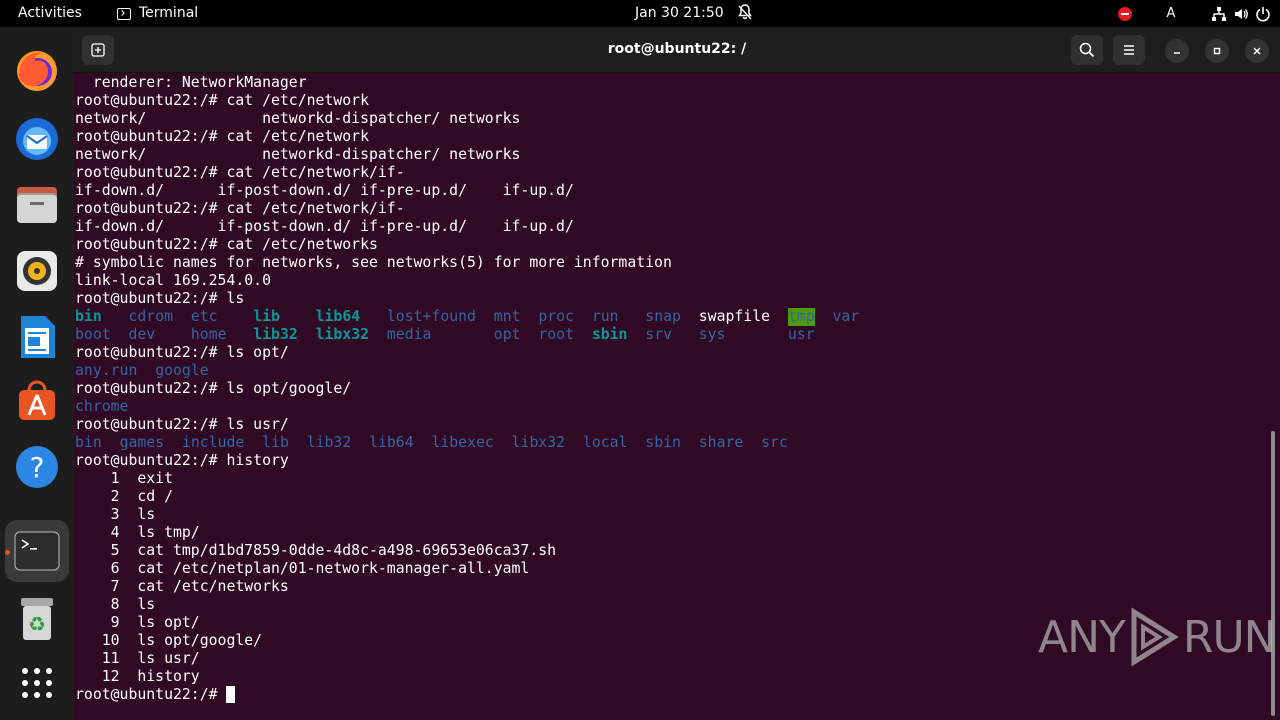  What do you see at coordinates (1263, 14) in the screenshot?
I see `power-icon` at bounding box center [1263, 14].